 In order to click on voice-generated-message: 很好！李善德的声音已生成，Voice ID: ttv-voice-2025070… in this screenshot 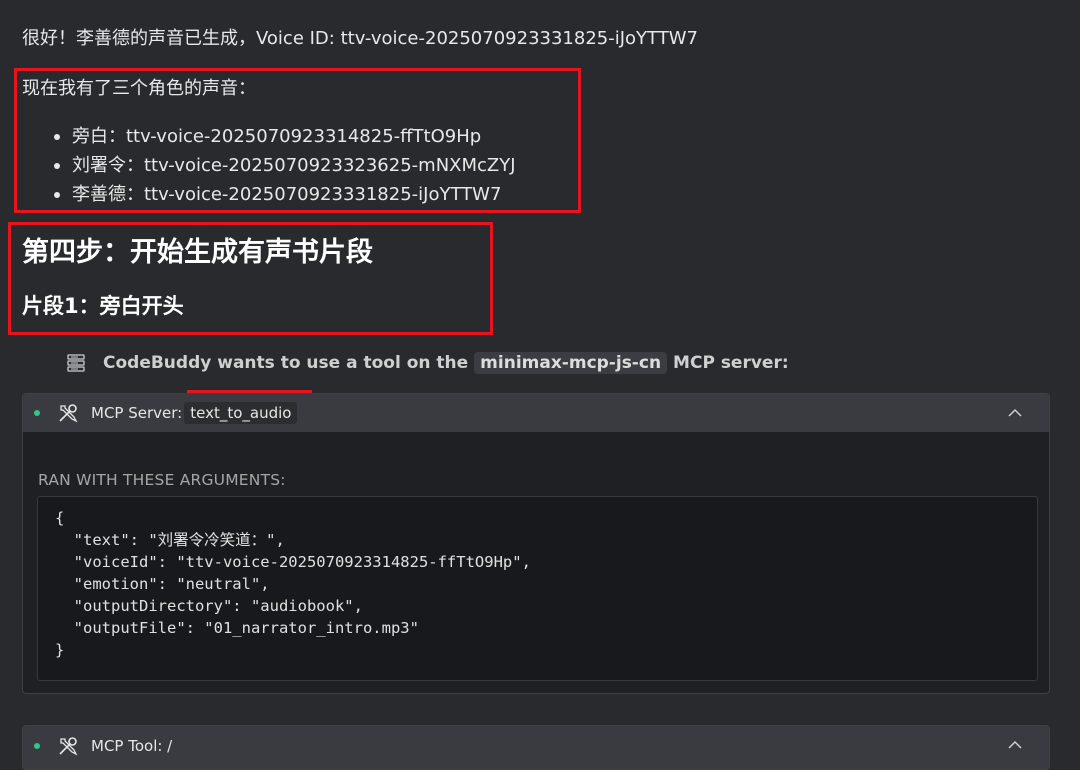, I will do `click(360, 38)`.